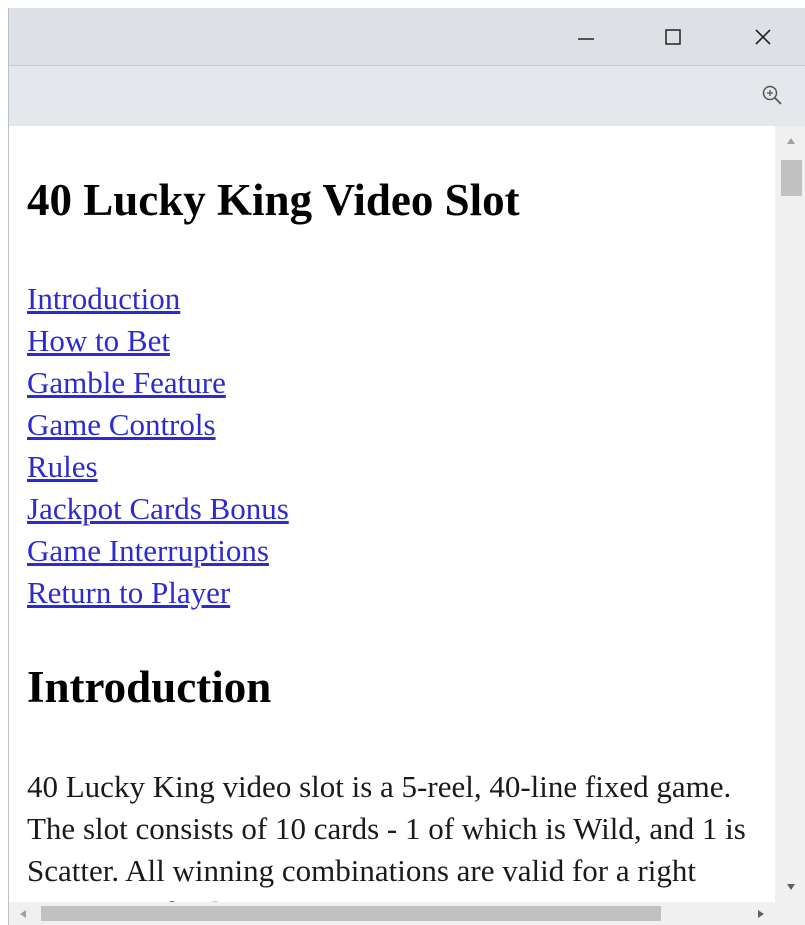 The height and width of the screenshot is (925, 805). Describe the element at coordinates (158, 593) in the screenshot. I see `toc-link-return-to-player: Return to Player` at that location.